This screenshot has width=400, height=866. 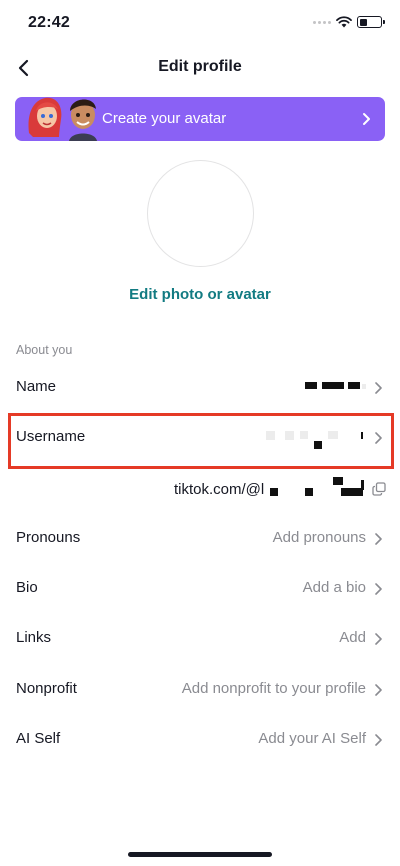 What do you see at coordinates (200, 854) in the screenshot?
I see `home-indicator` at bounding box center [200, 854].